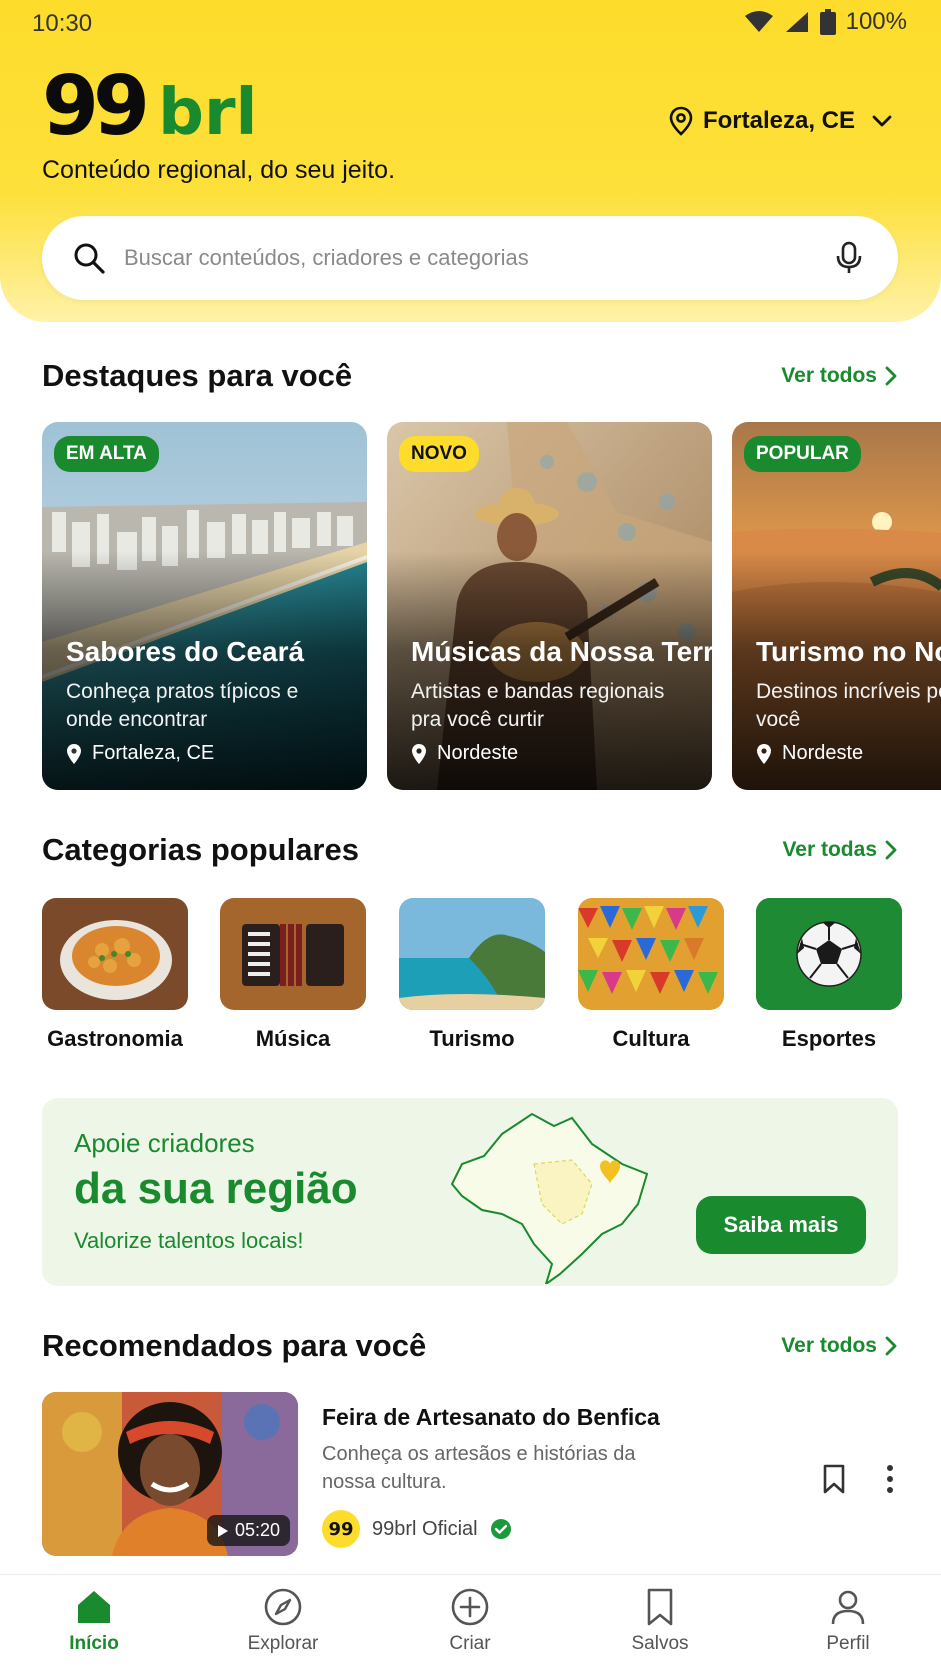  Describe the element at coordinates (848, 651) in the screenshot. I see `card-title: Turismo no Nordeste` at that location.